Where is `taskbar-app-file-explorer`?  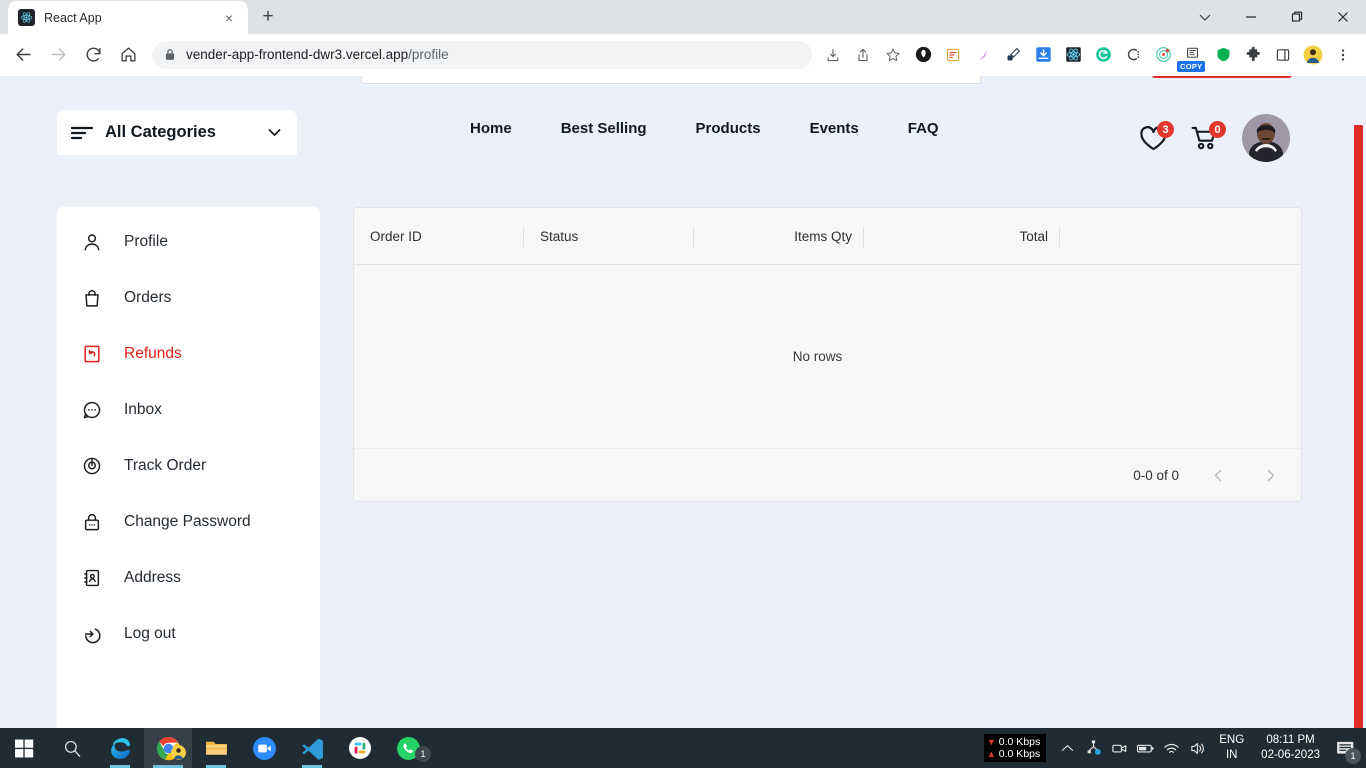 taskbar-app-file-explorer is located at coordinates (216, 748).